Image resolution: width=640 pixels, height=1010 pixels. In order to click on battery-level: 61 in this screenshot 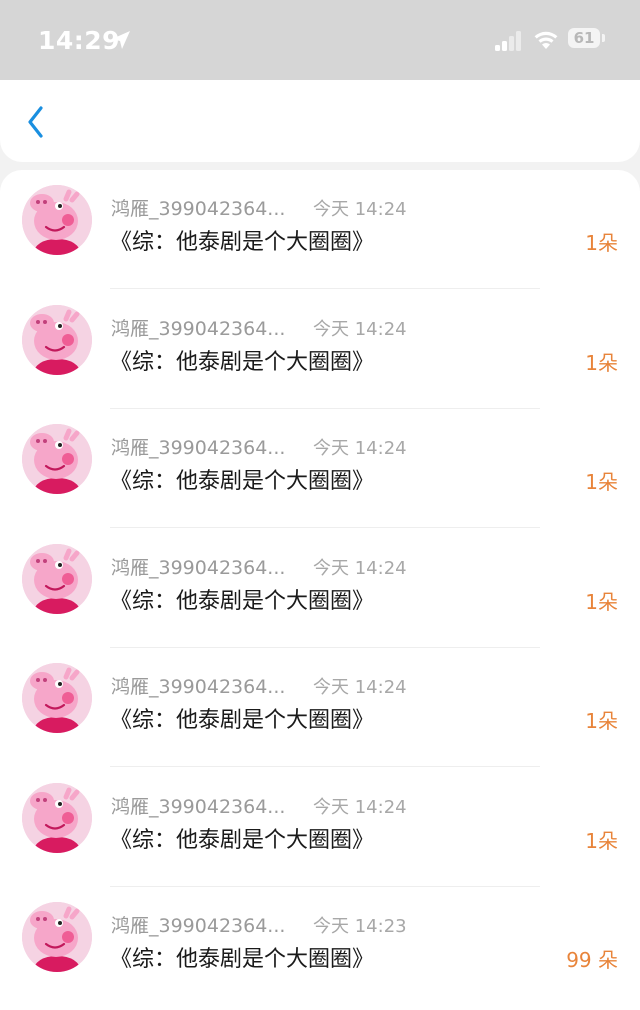, I will do `click(584, 38)`.